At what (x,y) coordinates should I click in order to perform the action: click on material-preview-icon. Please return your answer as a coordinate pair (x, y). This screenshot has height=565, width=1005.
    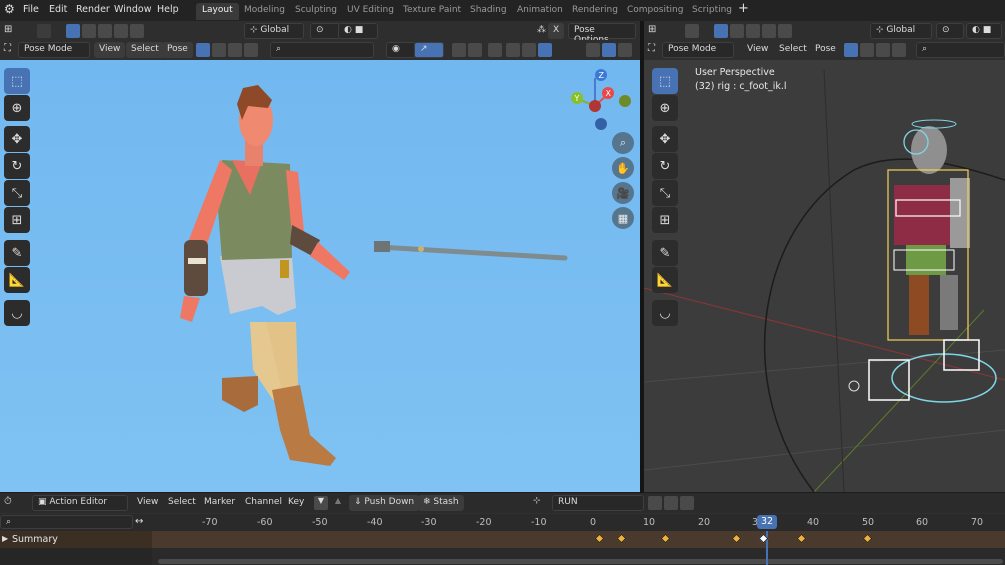
    Looking at the image, I should click on (529, 50).